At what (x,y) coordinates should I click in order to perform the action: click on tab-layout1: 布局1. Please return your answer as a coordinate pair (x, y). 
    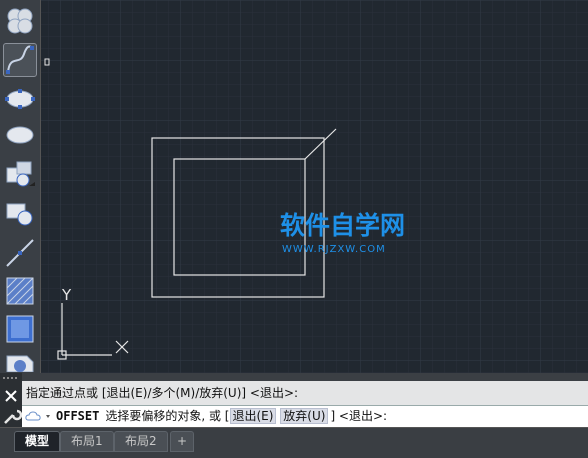
    Looking at the image, I should click on (87, 441).